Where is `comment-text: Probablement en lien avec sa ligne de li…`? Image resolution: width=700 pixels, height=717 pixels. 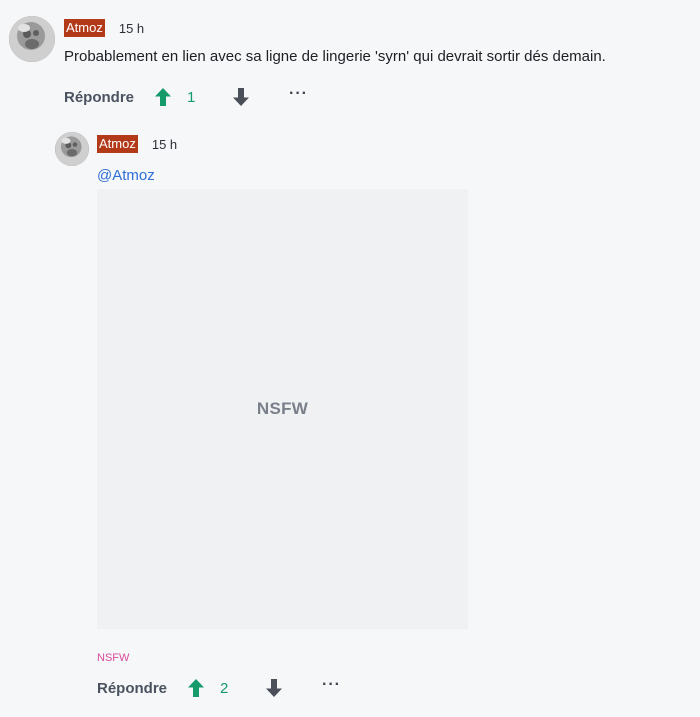
comment-text: Probablement en lien avec sa ligne de li… is located at coordinates (335, 56).